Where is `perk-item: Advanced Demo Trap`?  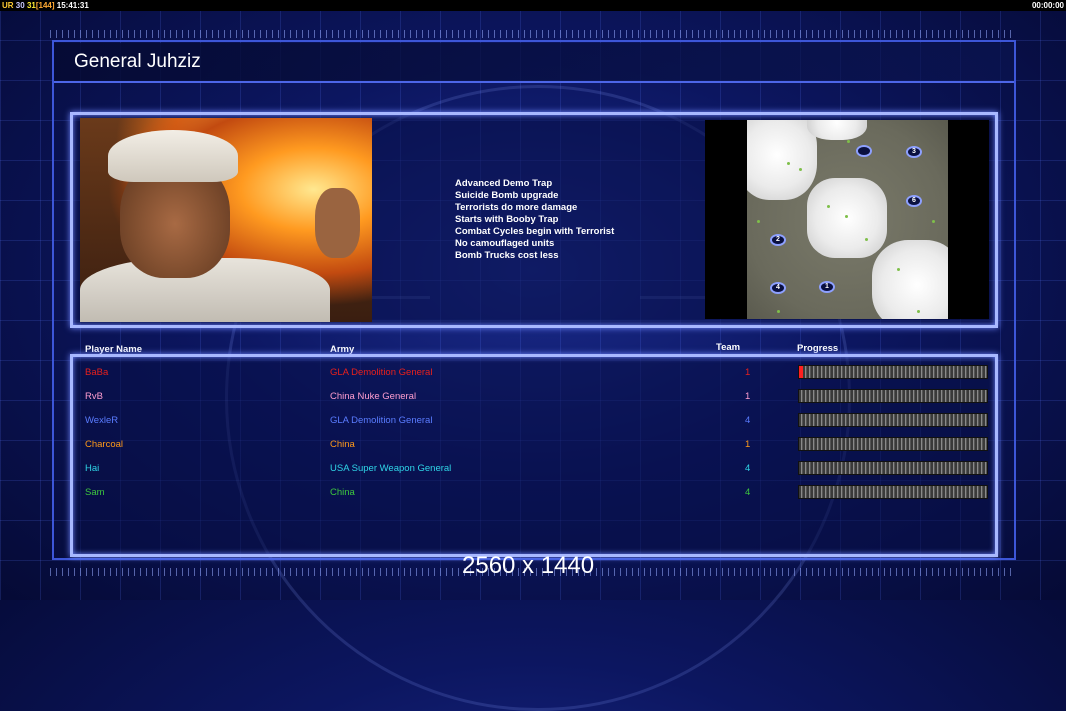 perk-item: Advanced Demo Trap is located at coordinates (504, 183).